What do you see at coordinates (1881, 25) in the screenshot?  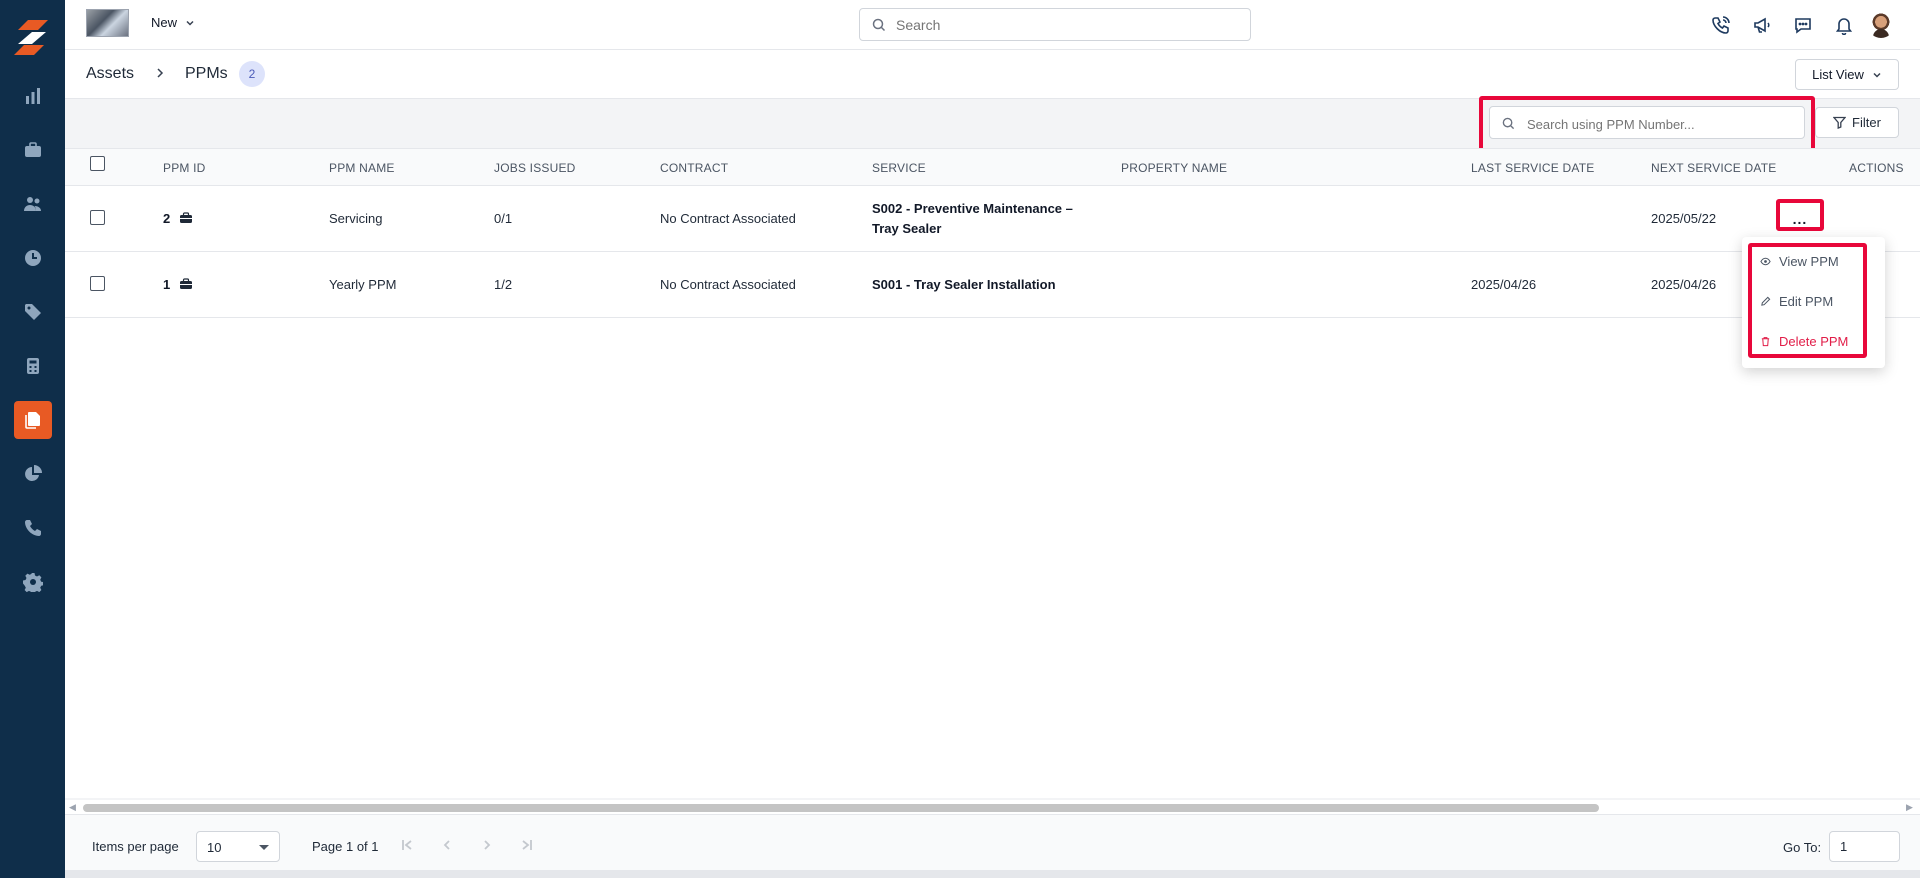 I see `user-avatar` at bounding box center [1881, 25].